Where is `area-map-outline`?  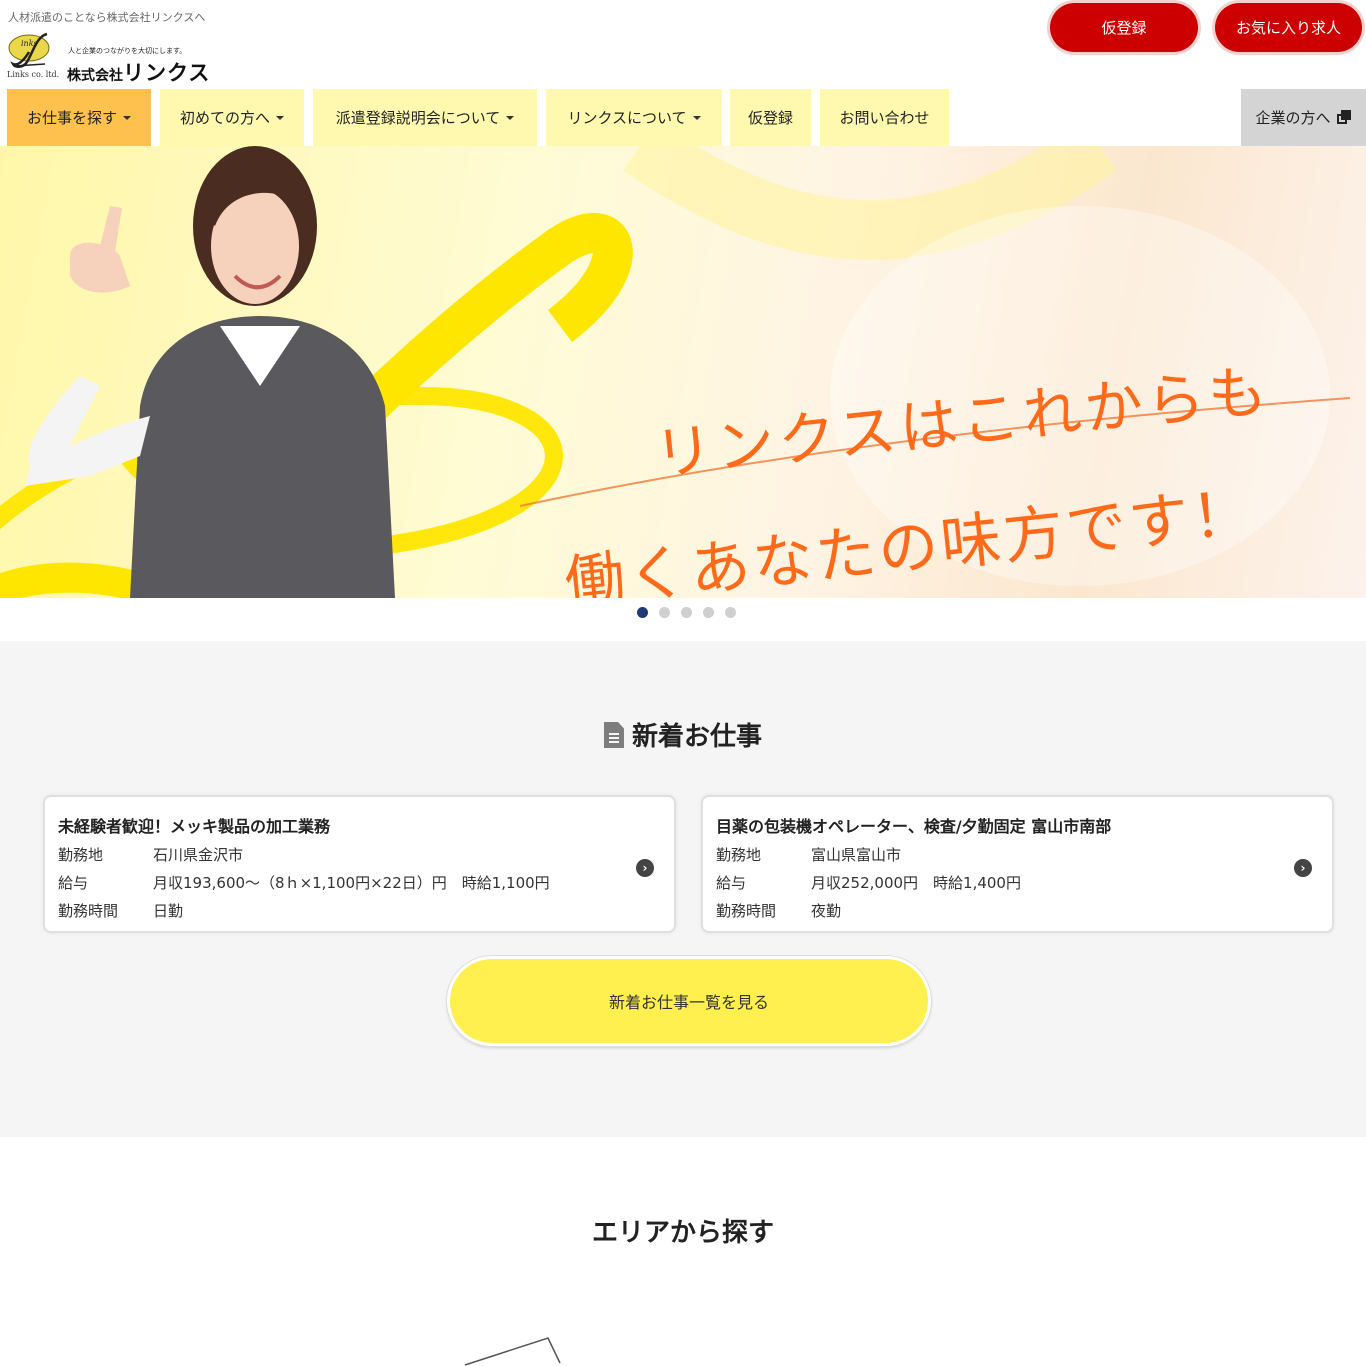
area-map-outline is located at coordinates (512, 1351).